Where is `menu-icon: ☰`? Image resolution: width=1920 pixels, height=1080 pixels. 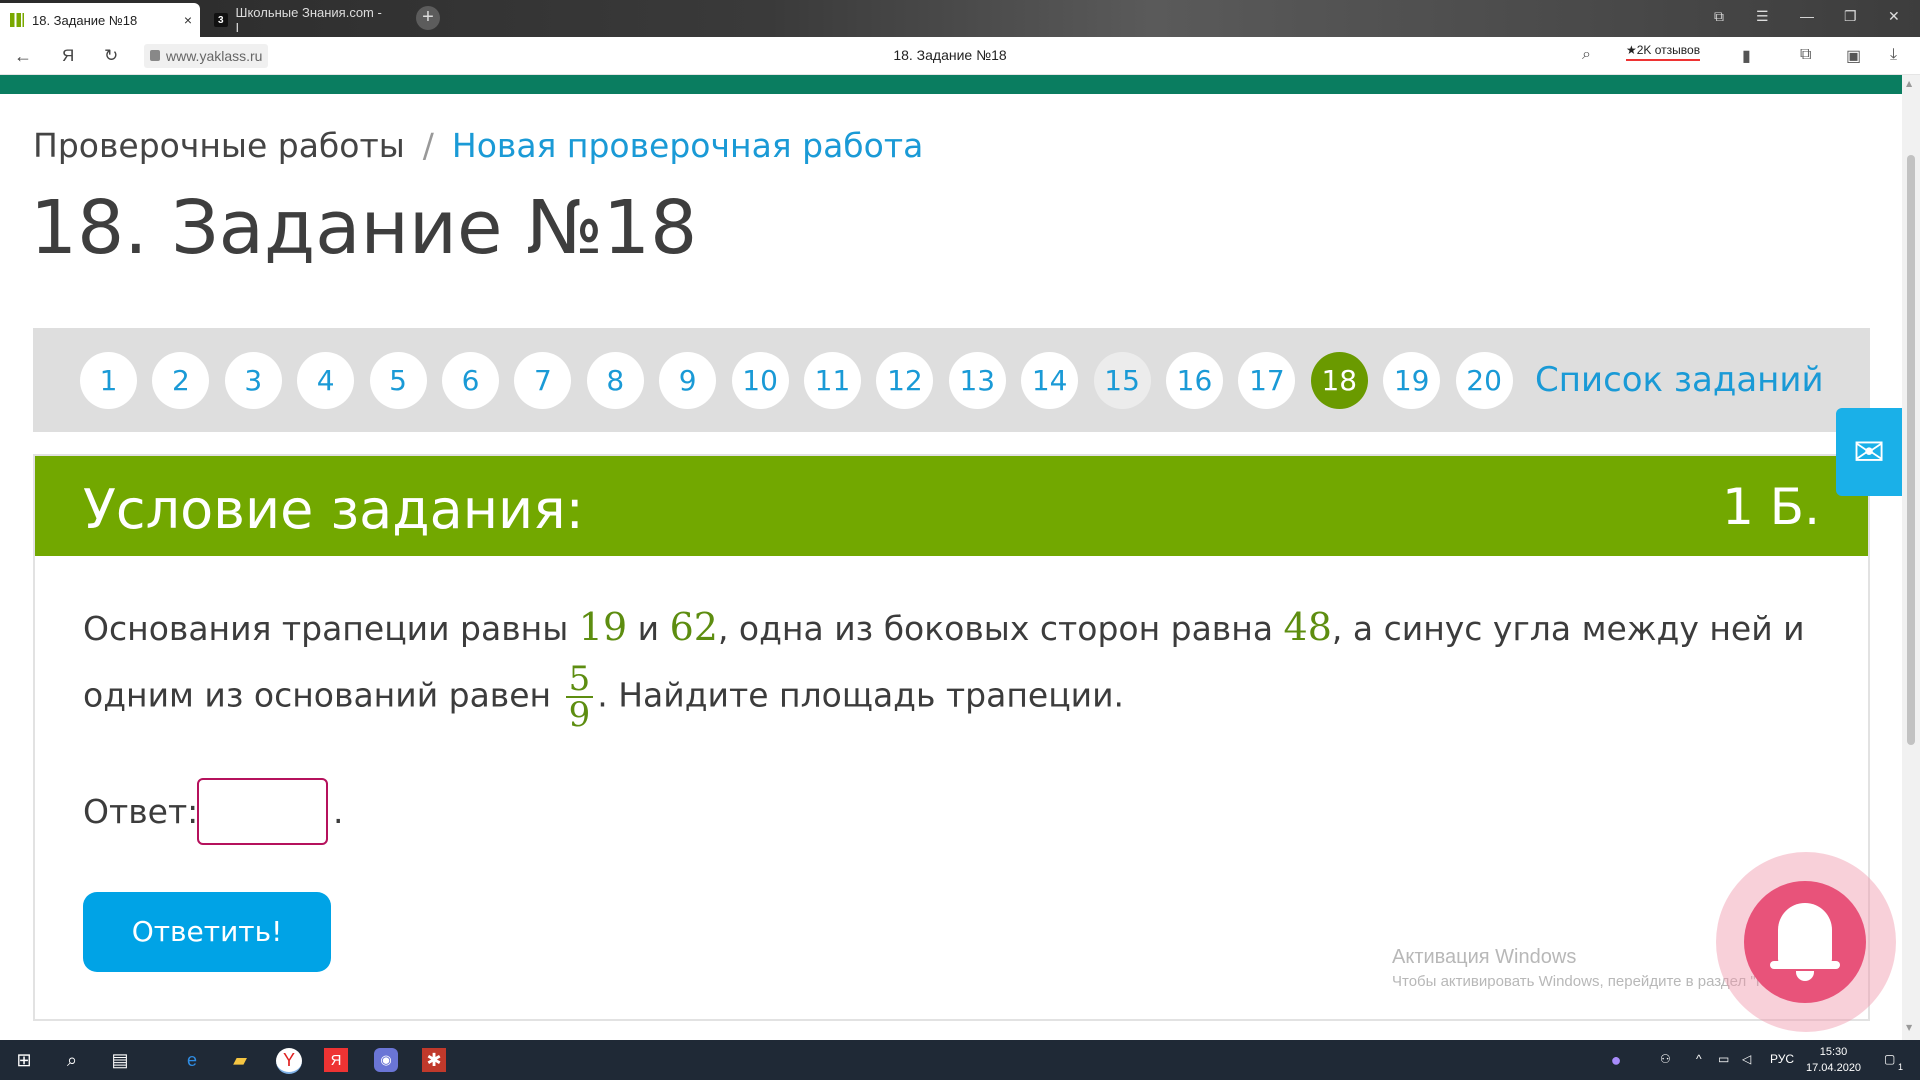
menu-icon: ☰ is located at coordinates (1762, 16).